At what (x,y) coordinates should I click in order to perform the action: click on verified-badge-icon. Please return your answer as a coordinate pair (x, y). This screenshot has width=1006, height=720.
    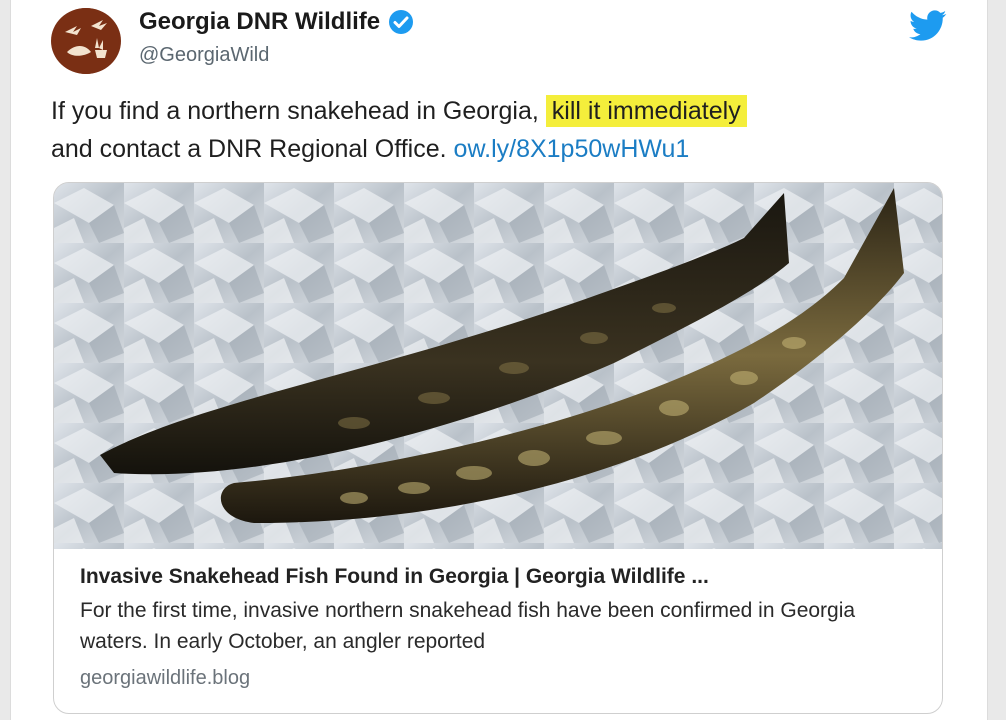
    Looking at the image, I should click on (401, 22).